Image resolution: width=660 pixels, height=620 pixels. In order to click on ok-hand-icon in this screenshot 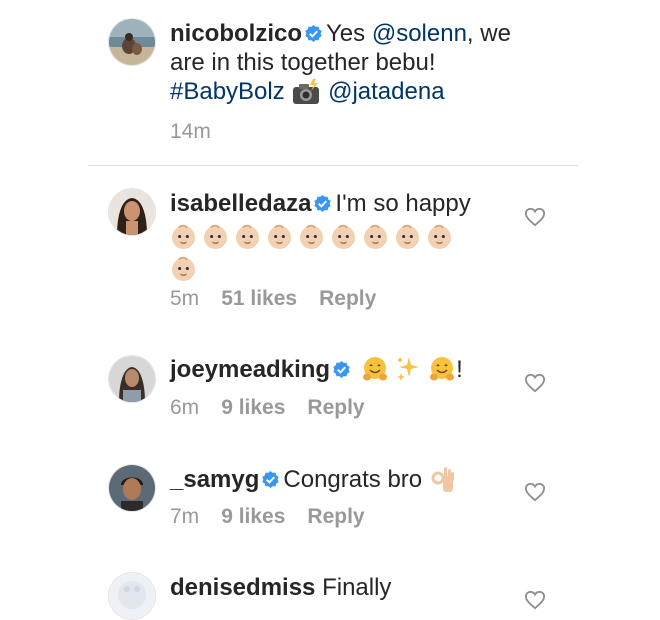, I will do `click(442, 479)`.